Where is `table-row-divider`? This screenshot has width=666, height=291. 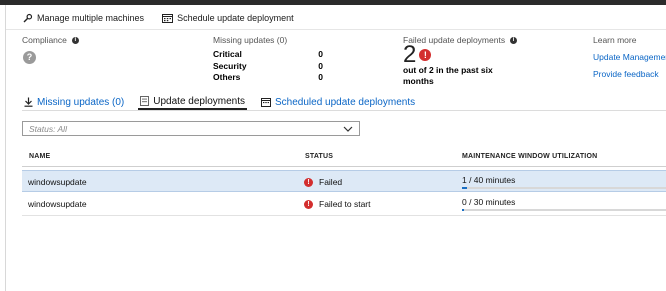
table-row-divider is located at coordinates (344, 215).